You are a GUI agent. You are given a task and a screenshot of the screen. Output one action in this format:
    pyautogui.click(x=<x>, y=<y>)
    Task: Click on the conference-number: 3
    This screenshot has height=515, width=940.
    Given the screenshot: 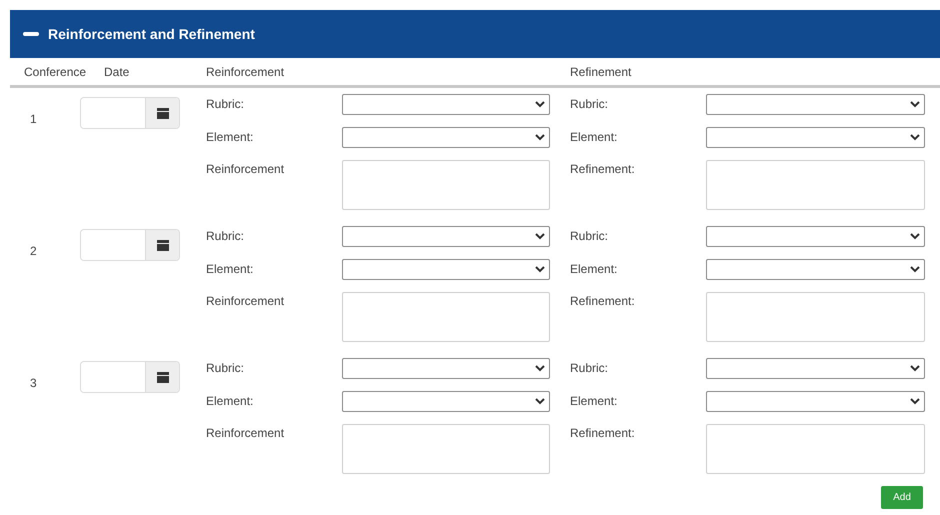 What is the action you would take?
    pyautogui.click(x=33, y=383)
    